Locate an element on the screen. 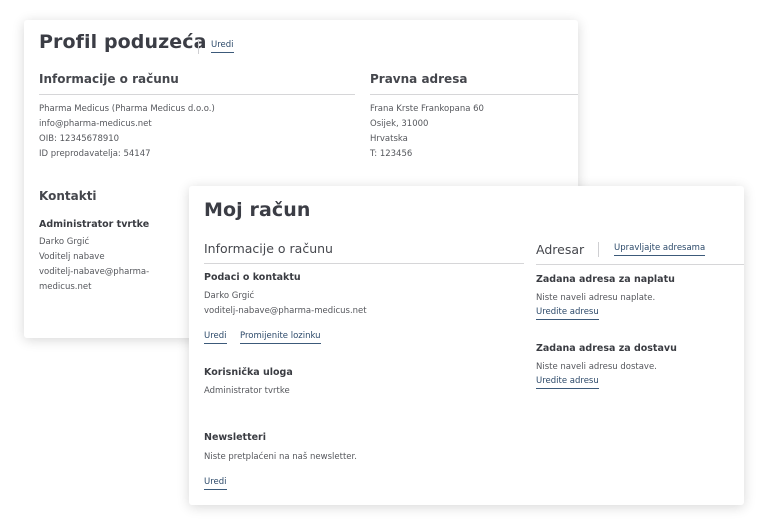 Image resolution: width=768 pixels, height=526 pixels. edit-shipping-address-link: Uredite adresu is located at coordinates (567, 382).